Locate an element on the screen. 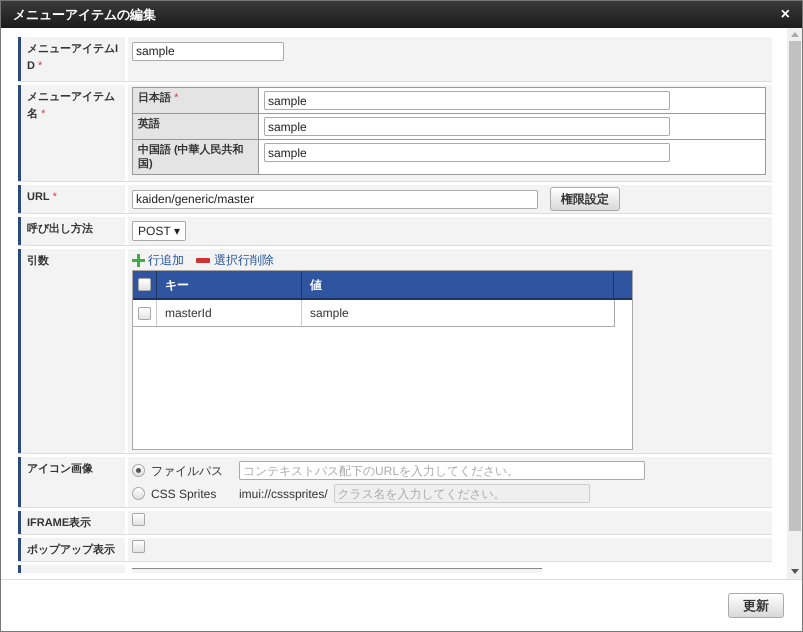  radio-label: ファイルパス is located at coordinates (187, 471).